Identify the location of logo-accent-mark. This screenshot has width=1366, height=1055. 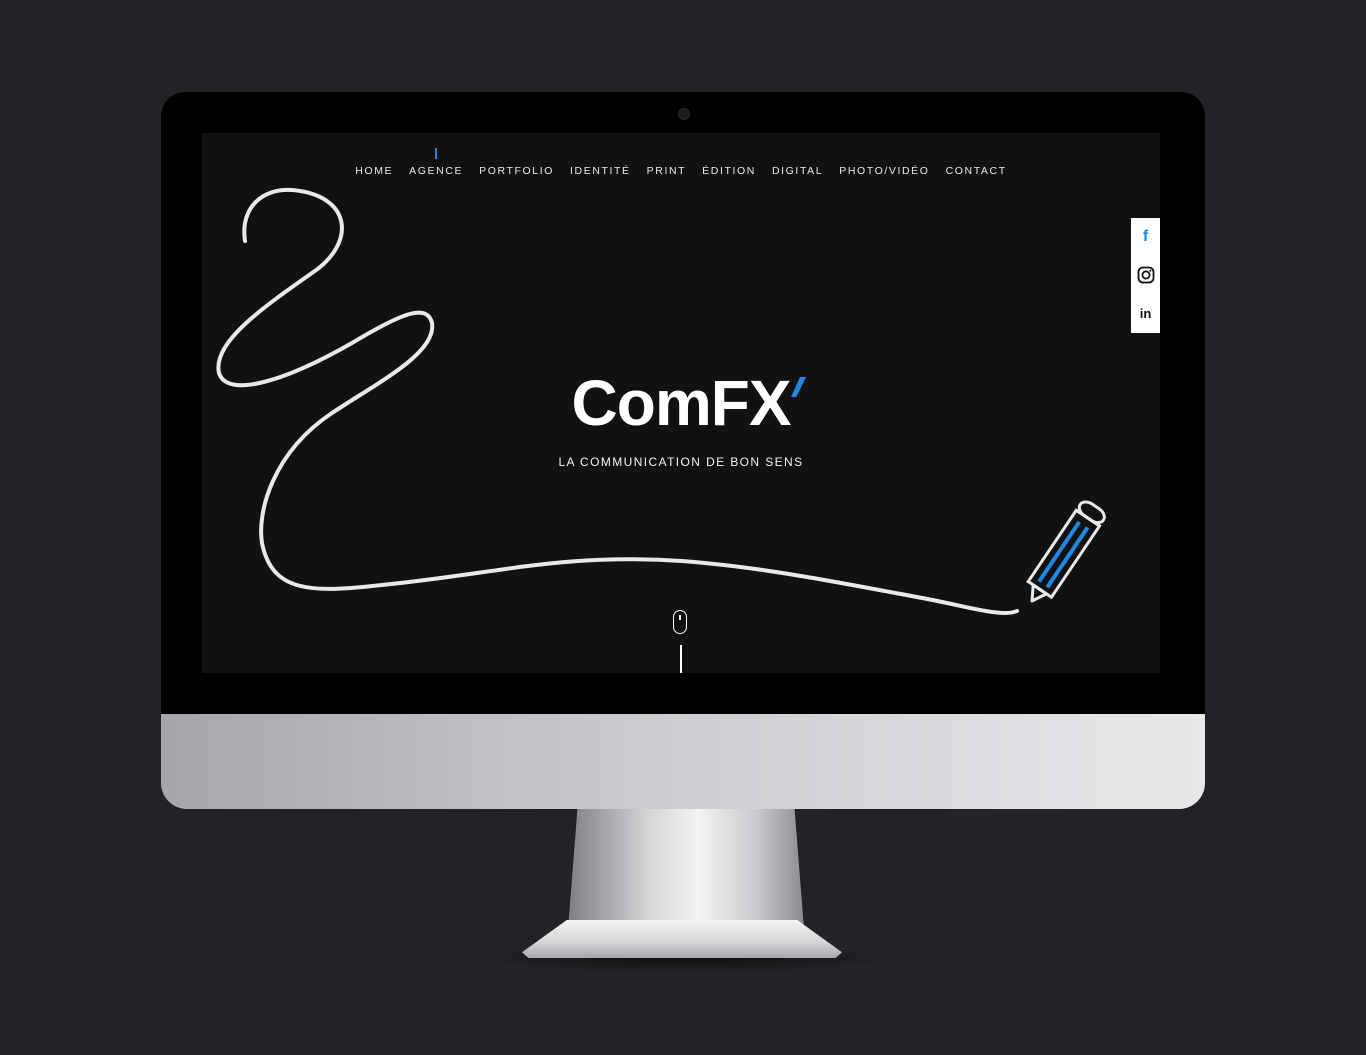
(798, 387).